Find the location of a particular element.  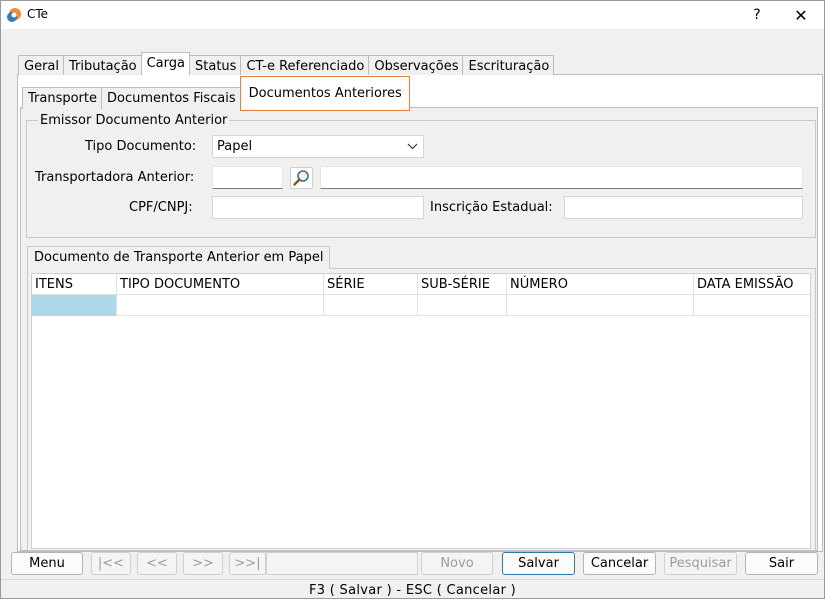

tipo-documento-value: Papel is located at coordinates (235, 146).